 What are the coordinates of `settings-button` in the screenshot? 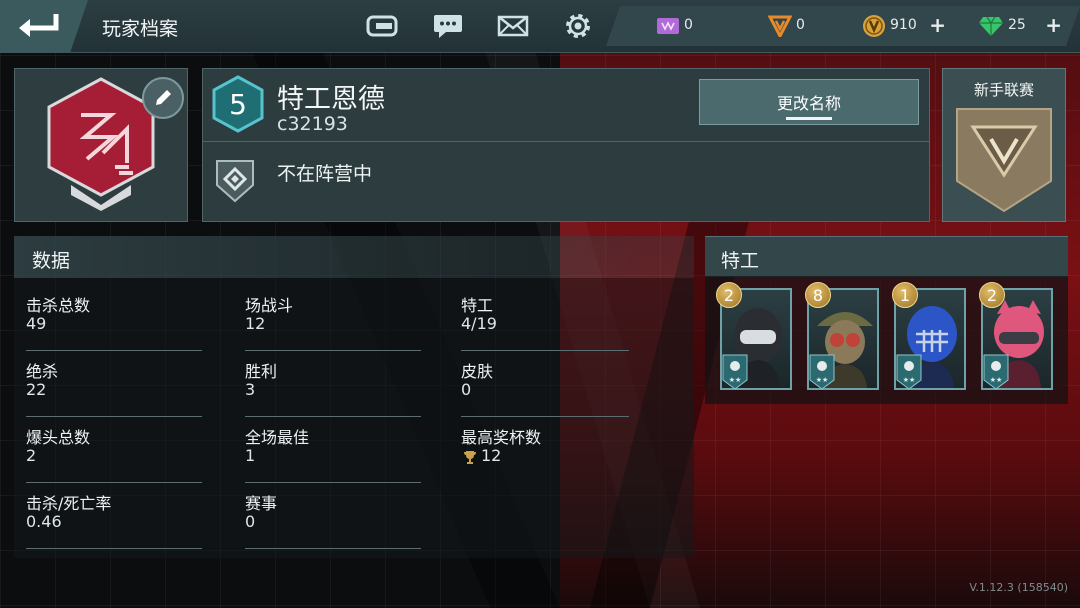 It's located at (578, 26).